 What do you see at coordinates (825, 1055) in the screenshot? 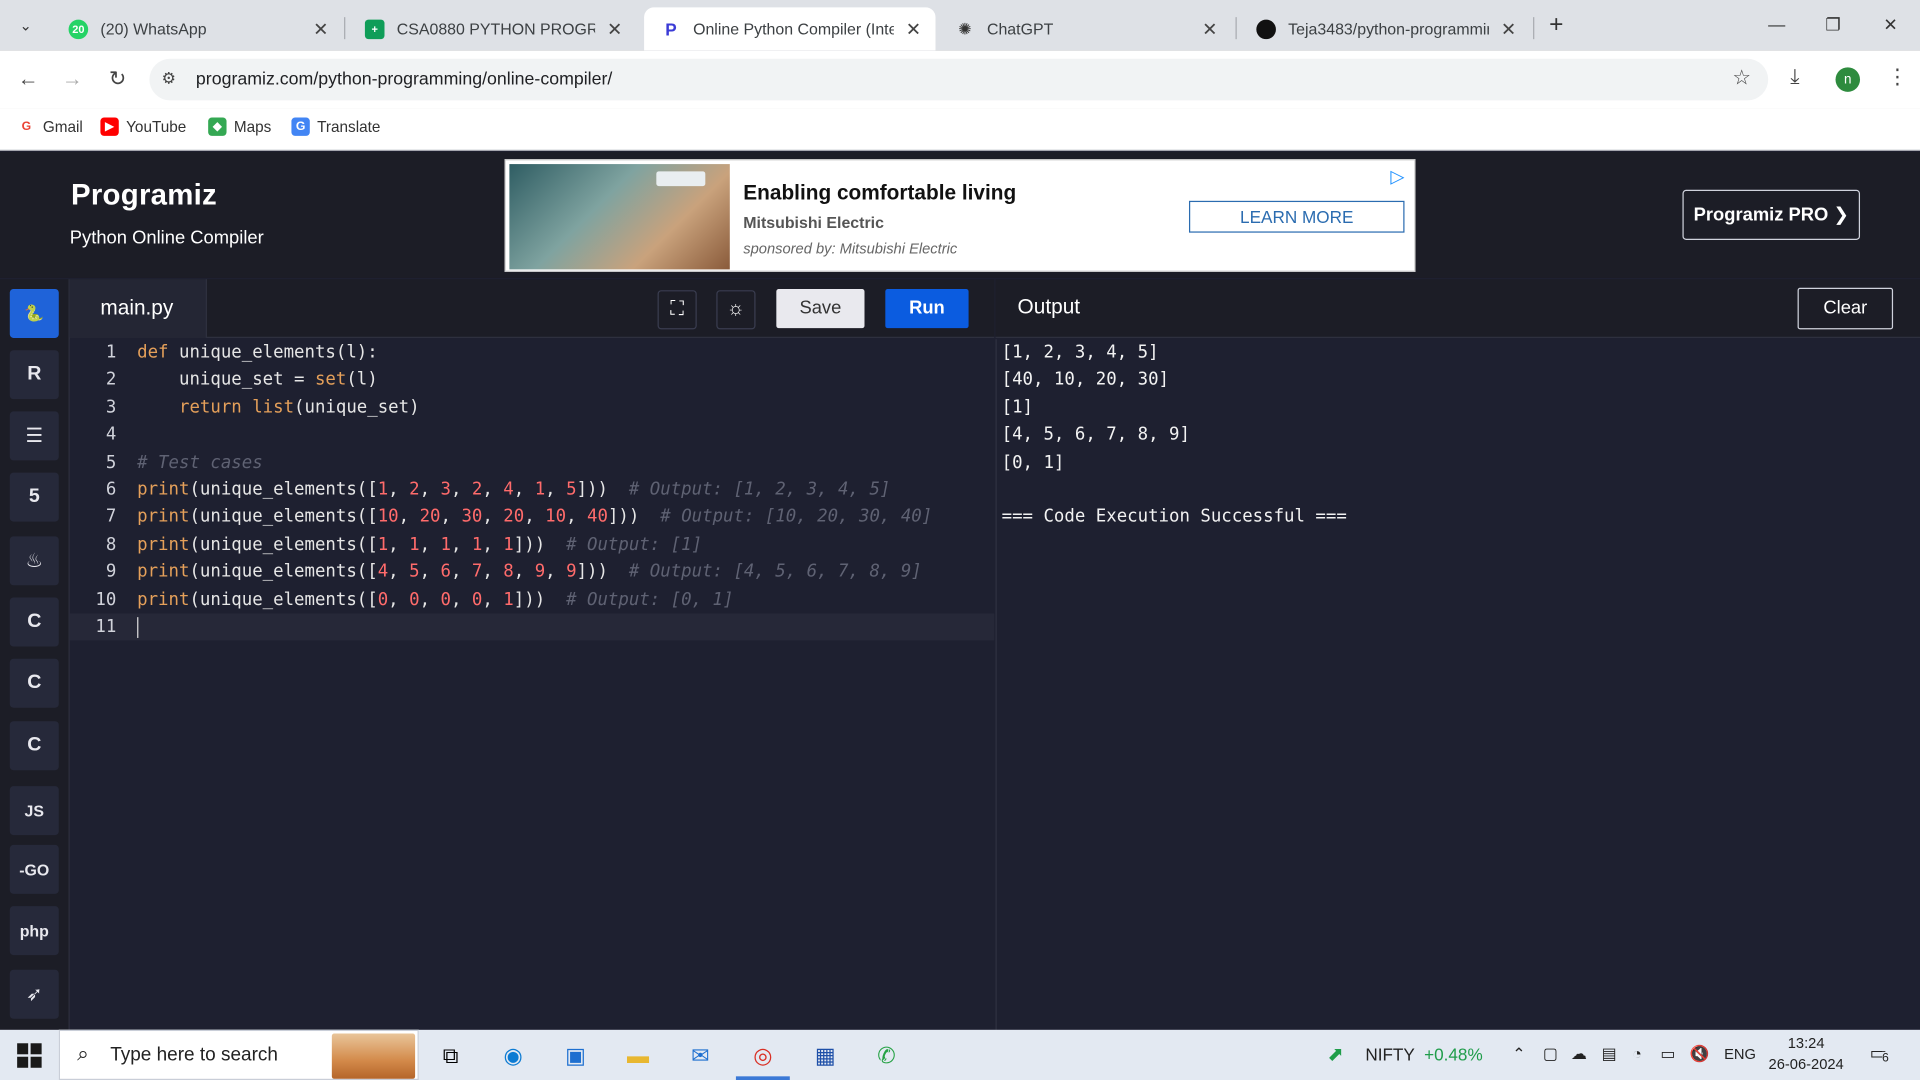
I see `microsoft-store-icon: ▦` at bounding box center [825, 1055].